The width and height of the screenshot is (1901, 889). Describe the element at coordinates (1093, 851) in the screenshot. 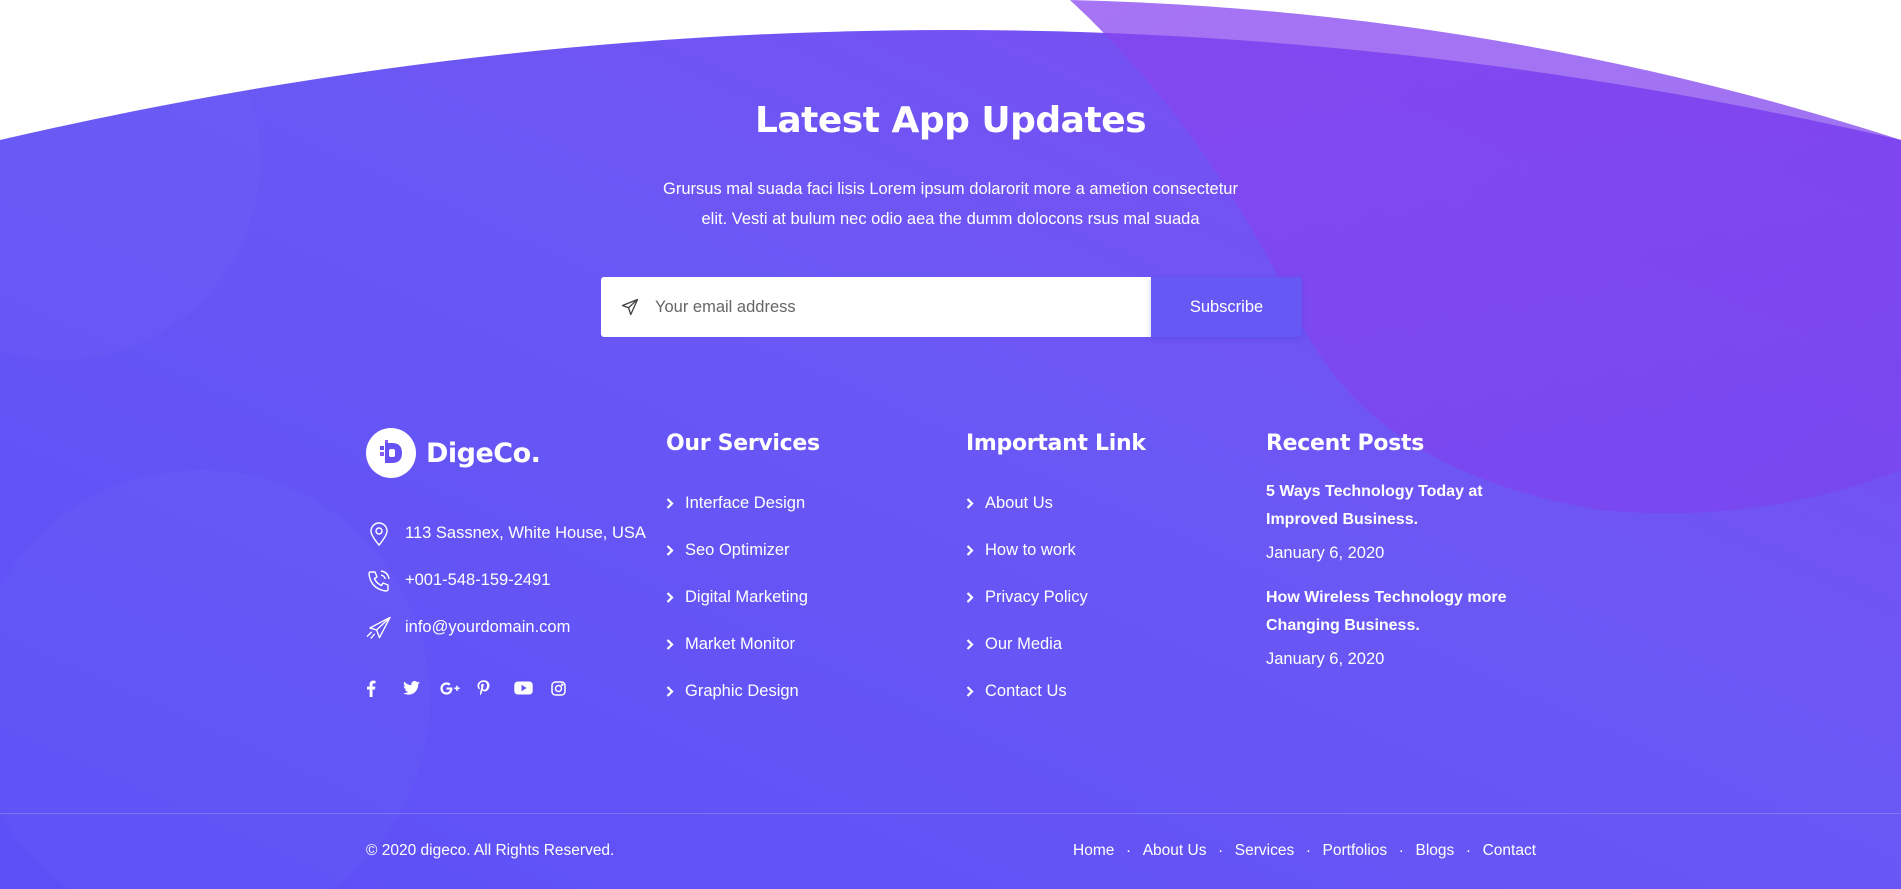

I see `bottom-nav-home: Home` at that location.